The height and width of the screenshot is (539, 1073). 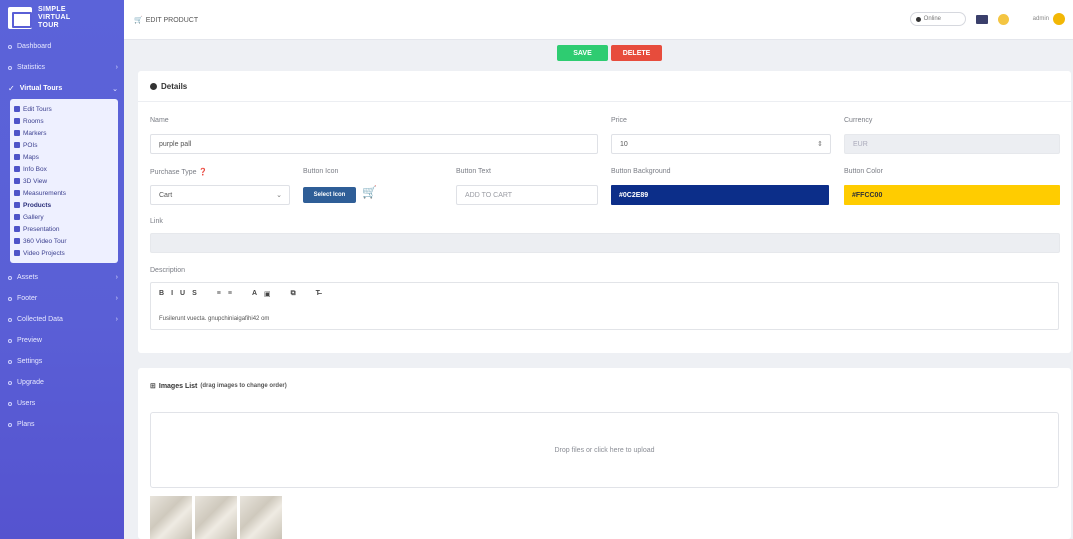 I want to click on submenu-item-info-box: Info Box, so click(x=64, y=169).